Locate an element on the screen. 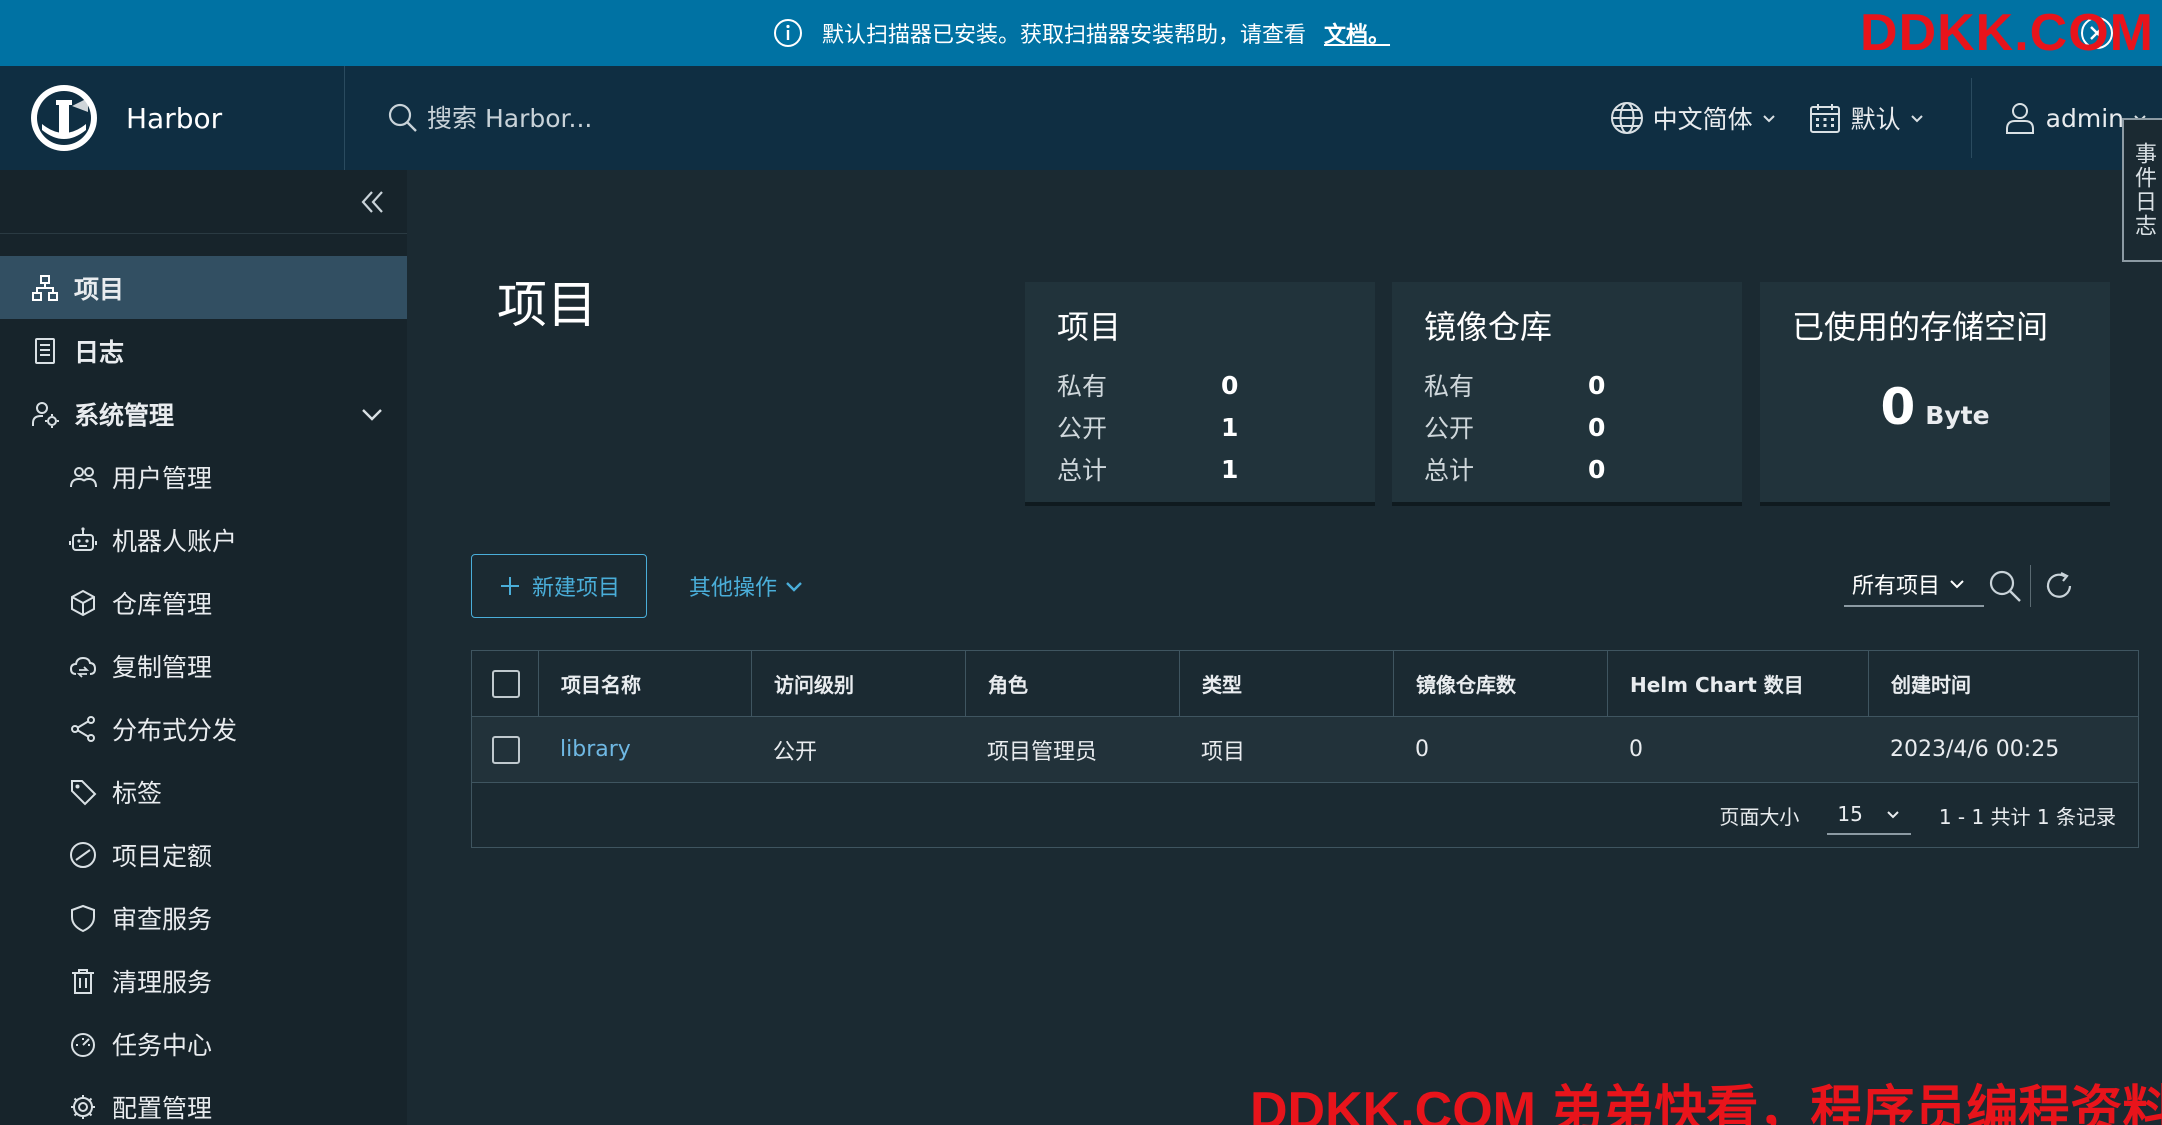  sidebar-item-replications: 复制管理 is located at coordinates (203, 665).